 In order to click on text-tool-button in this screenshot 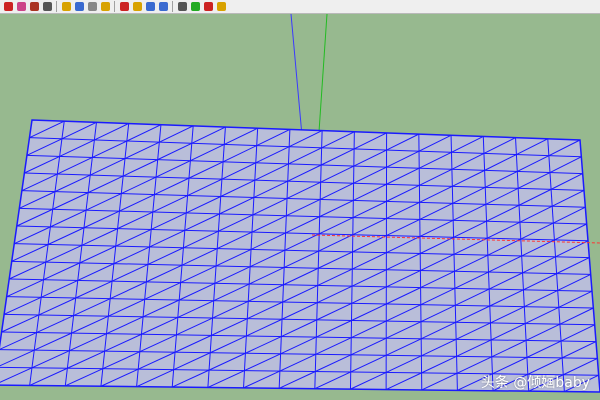, I will do `click(105, 7)`.